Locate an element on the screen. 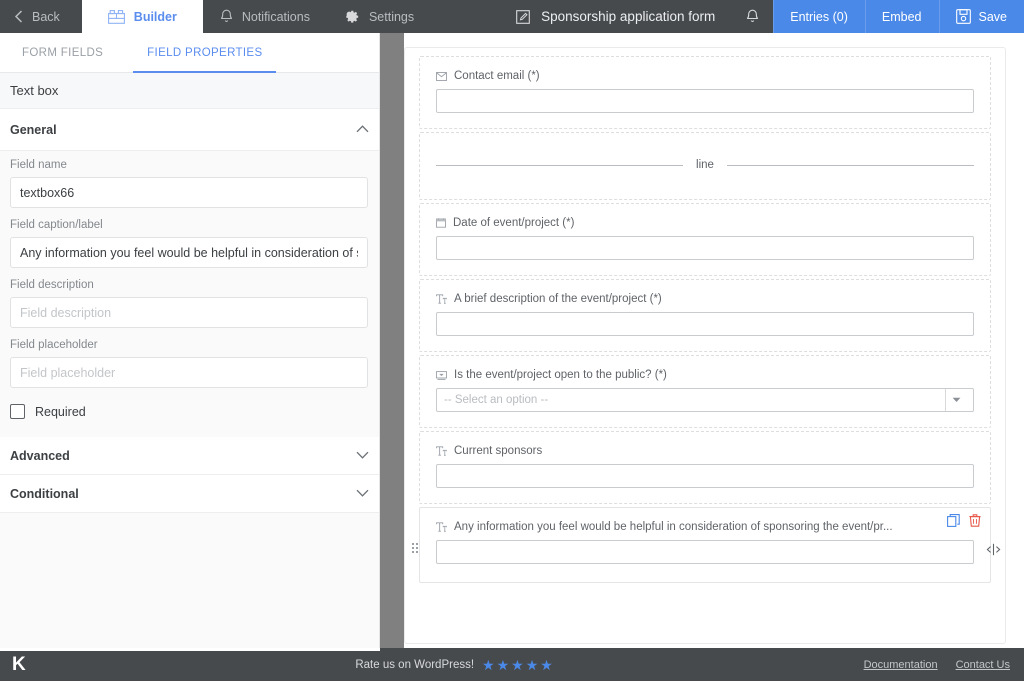 This screenshot has width=1024, height=681. field-description-input is located at coordinates (189, 312).